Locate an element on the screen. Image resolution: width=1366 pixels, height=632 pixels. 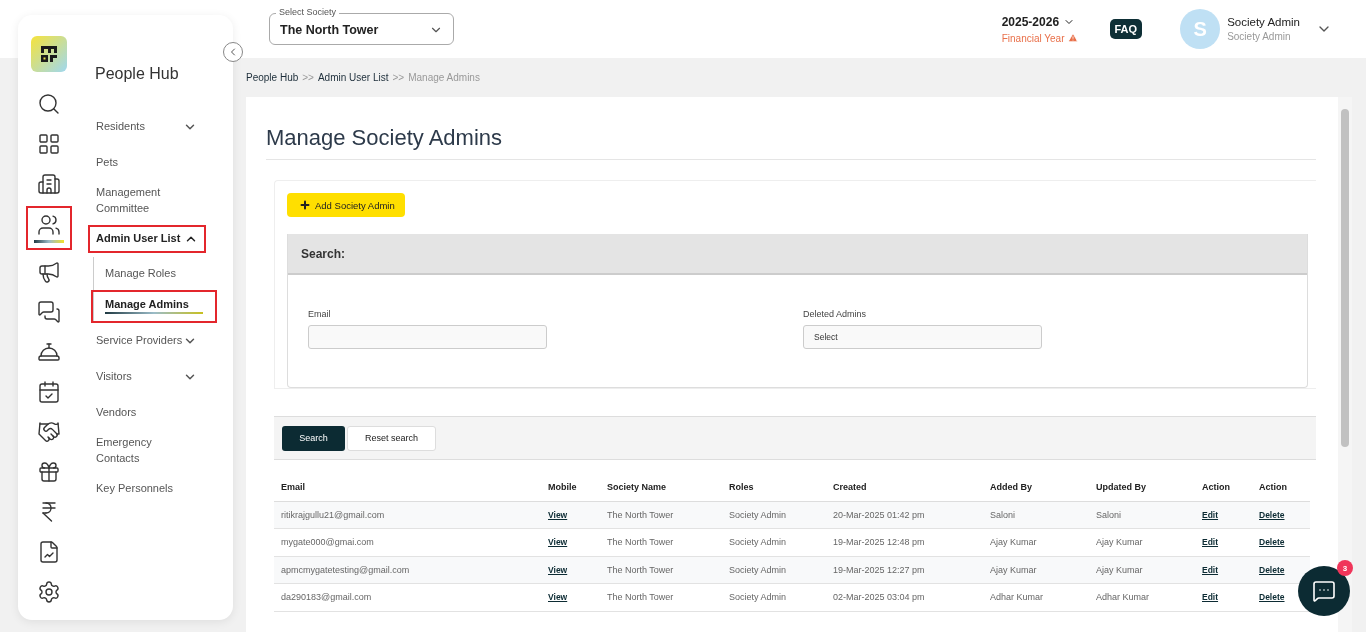
page-title: Manage Society Admins is located at coordinates (791, 142).